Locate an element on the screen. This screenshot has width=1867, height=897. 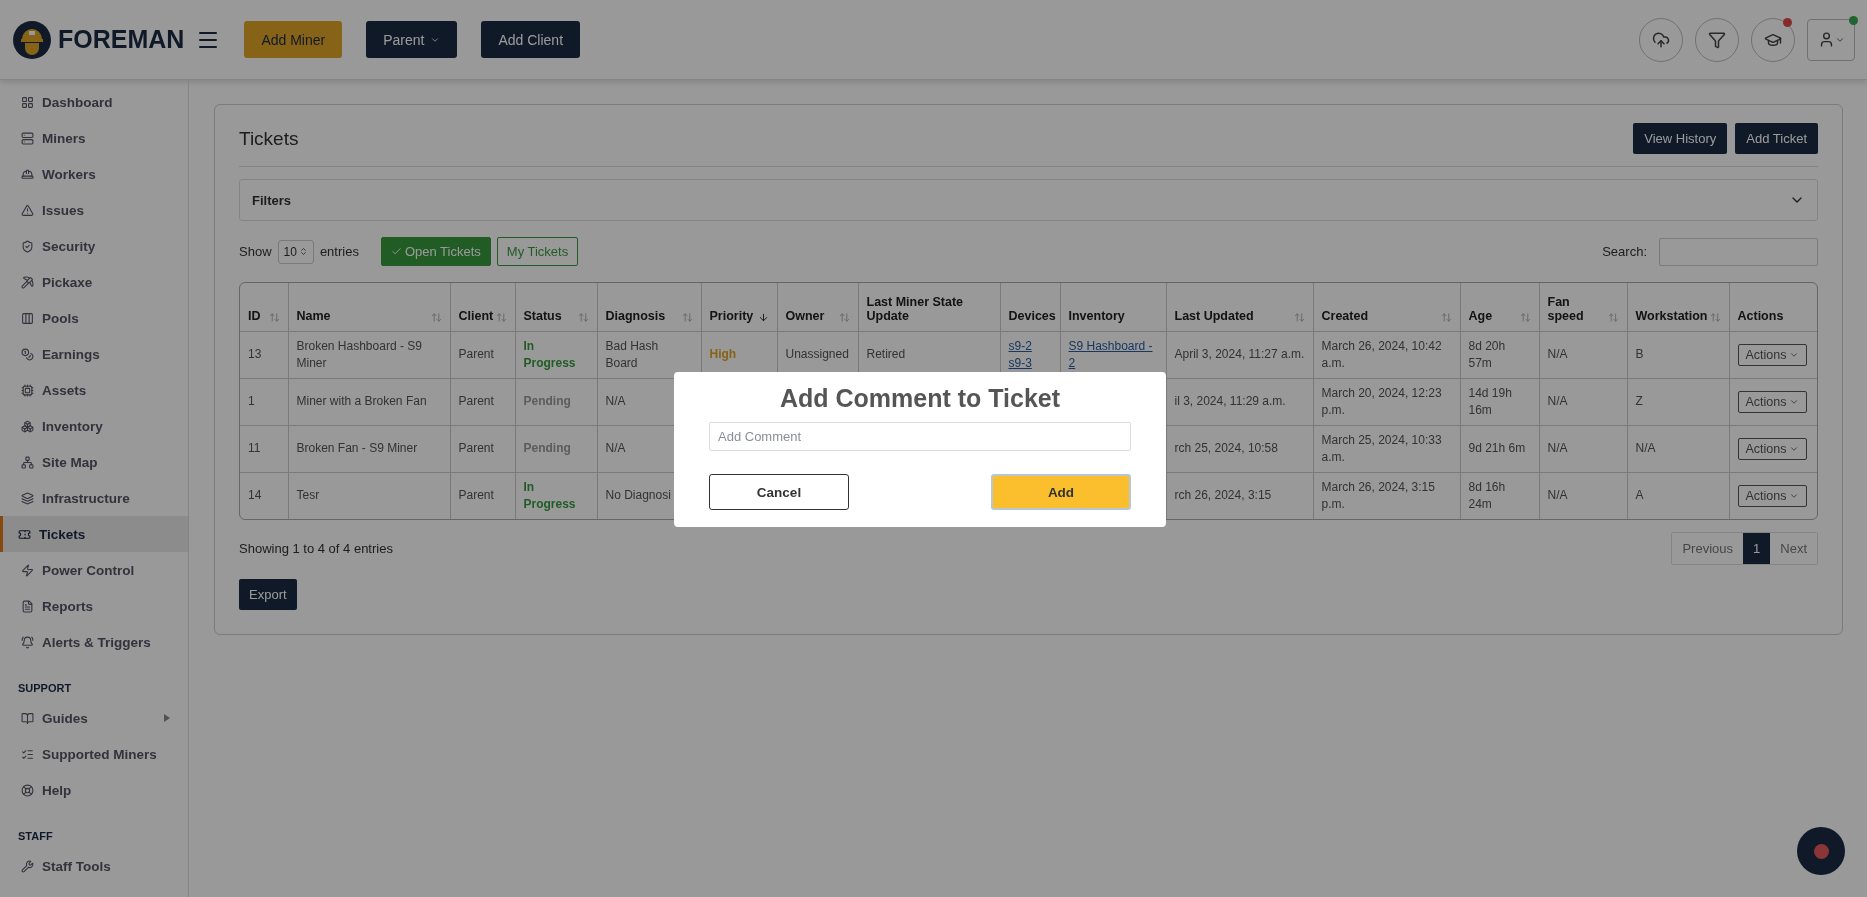
inventory-link: S9 Hashboard - 2 is located at coordinates (1113, 354).